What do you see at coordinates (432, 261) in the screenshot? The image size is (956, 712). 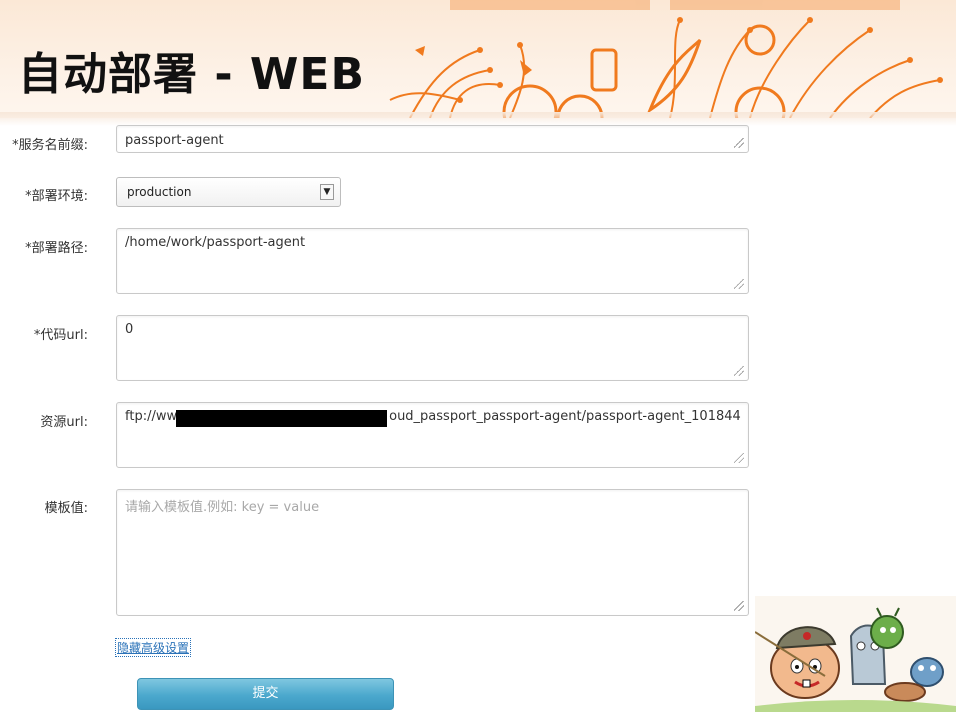 I see `deploy-path-textarea: /home/work/passport-agent` at bounding box center [432, 261].